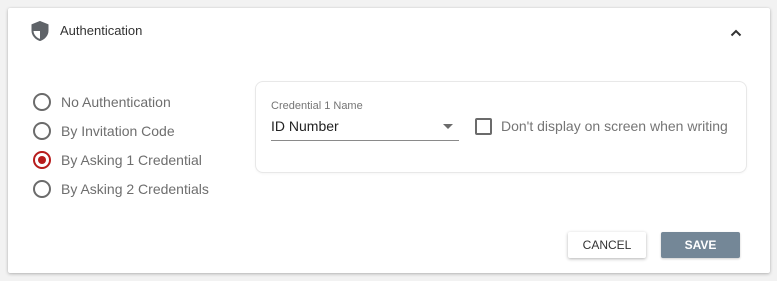 This screenshot has height=281, width=777. I want to click on hide-on-screen-checkbox, so click(483, 126).